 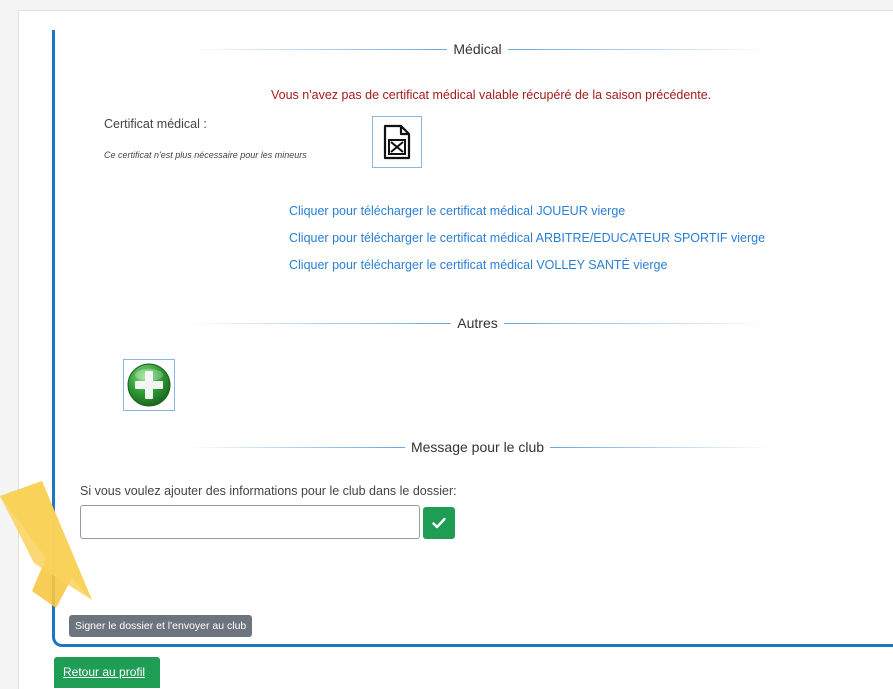 I want to click on certificate-label: Certificat médical :, so click(x=155, y=124).